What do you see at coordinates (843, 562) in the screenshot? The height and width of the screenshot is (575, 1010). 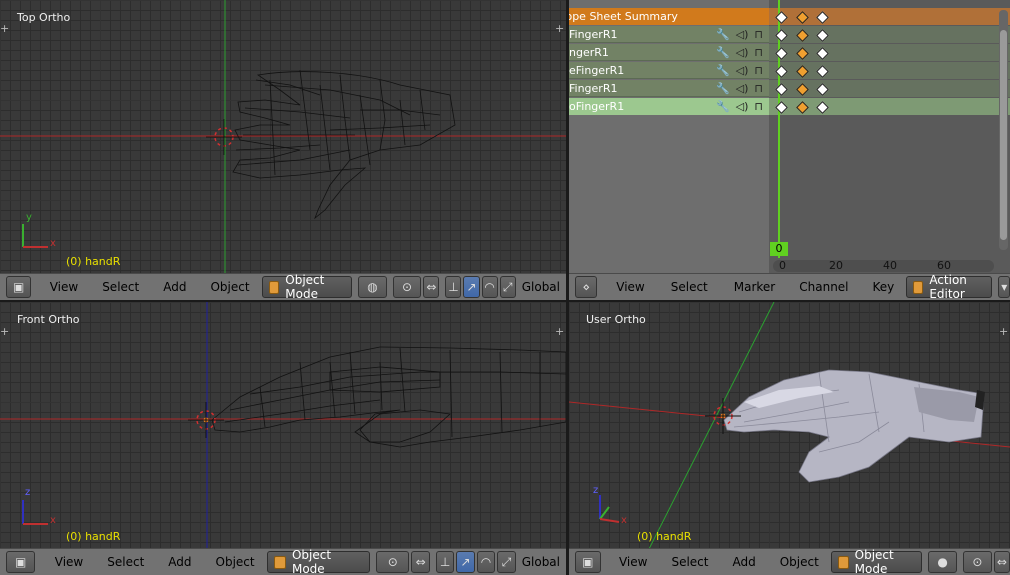 I see `object-mode-icon` at bounding box center [843, 562].